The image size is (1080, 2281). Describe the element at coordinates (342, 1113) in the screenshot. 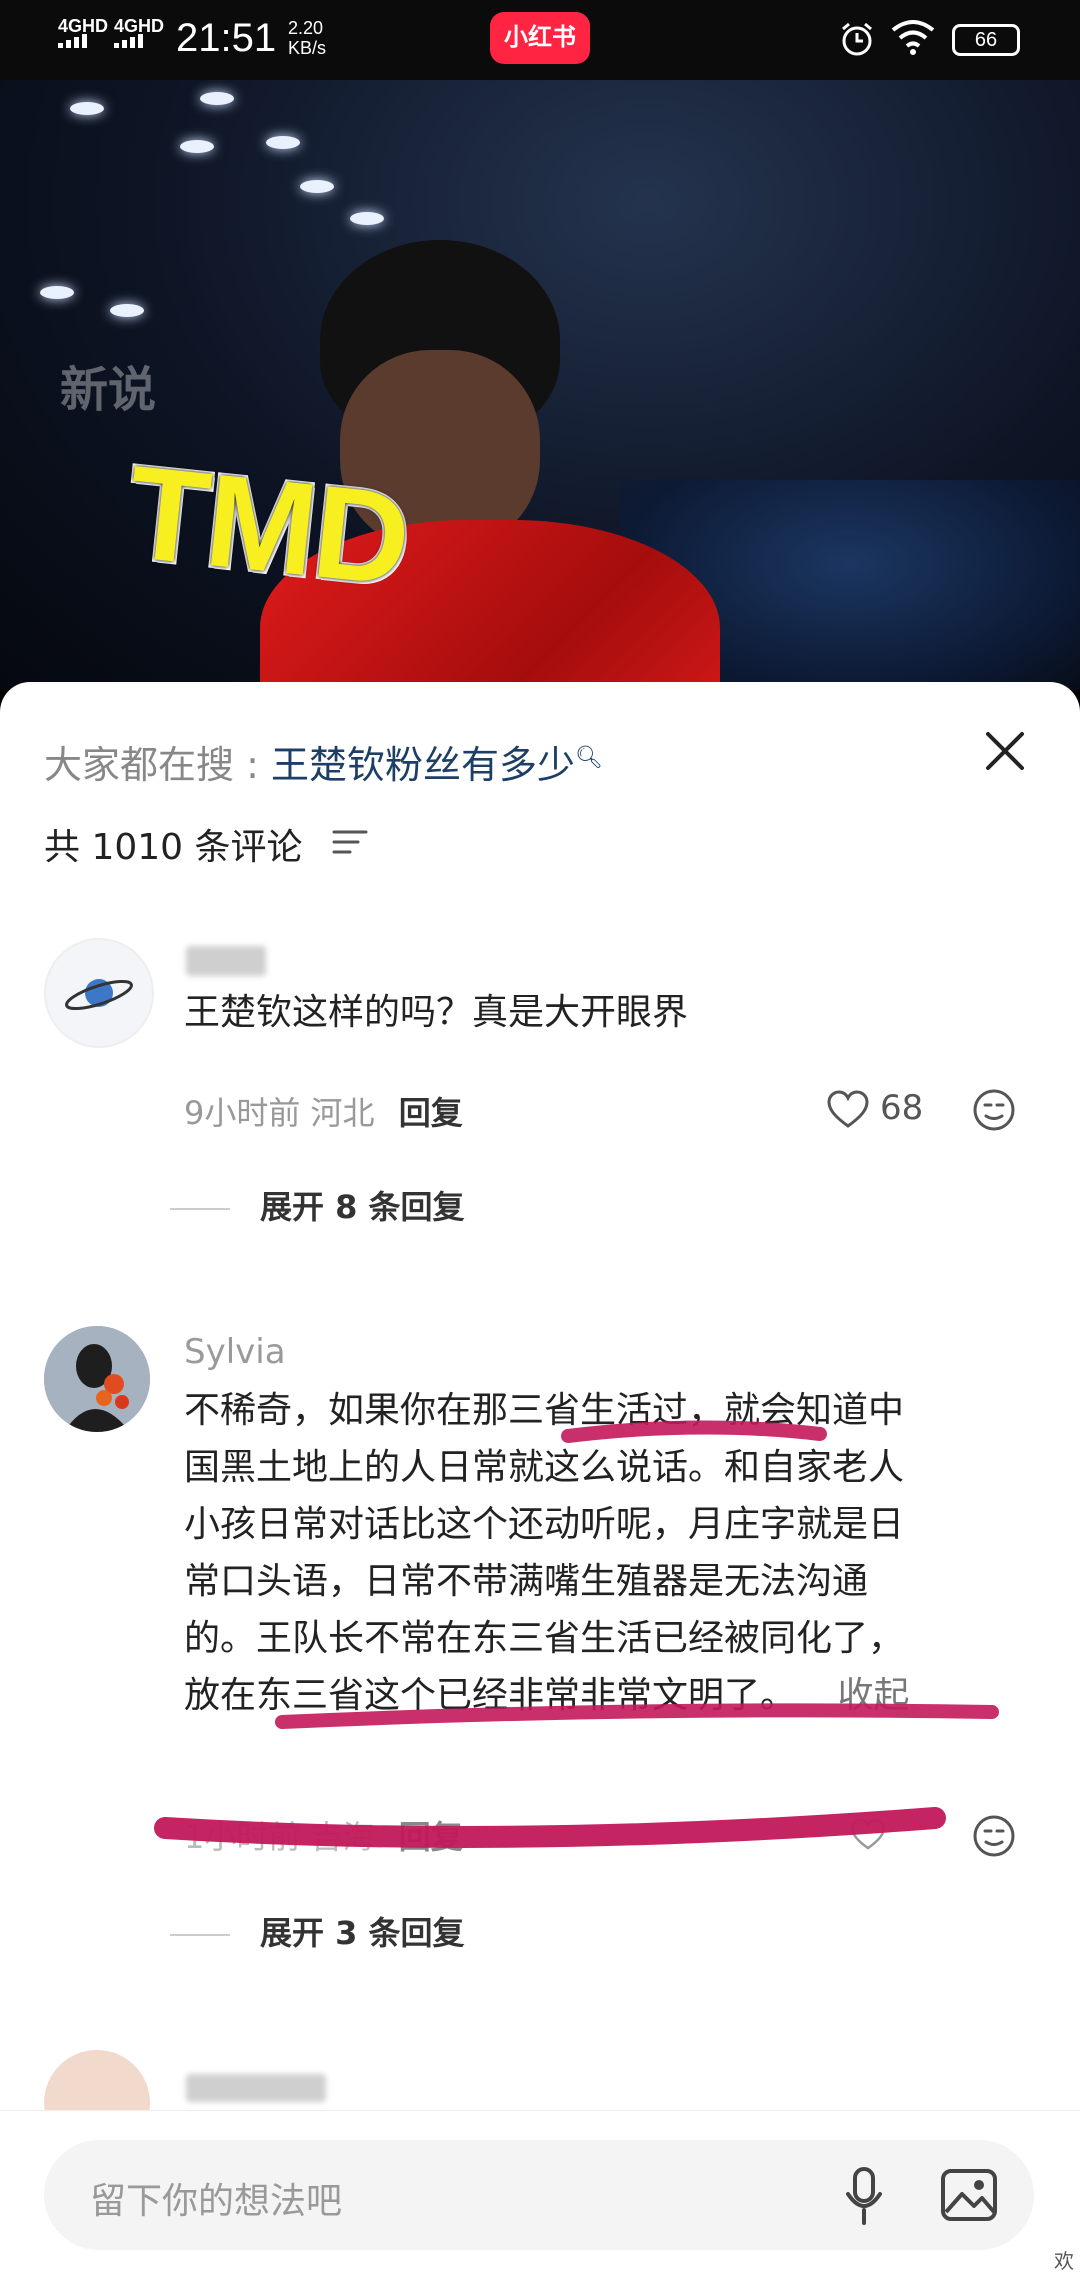

I see `comment-location: 河北` at that location.